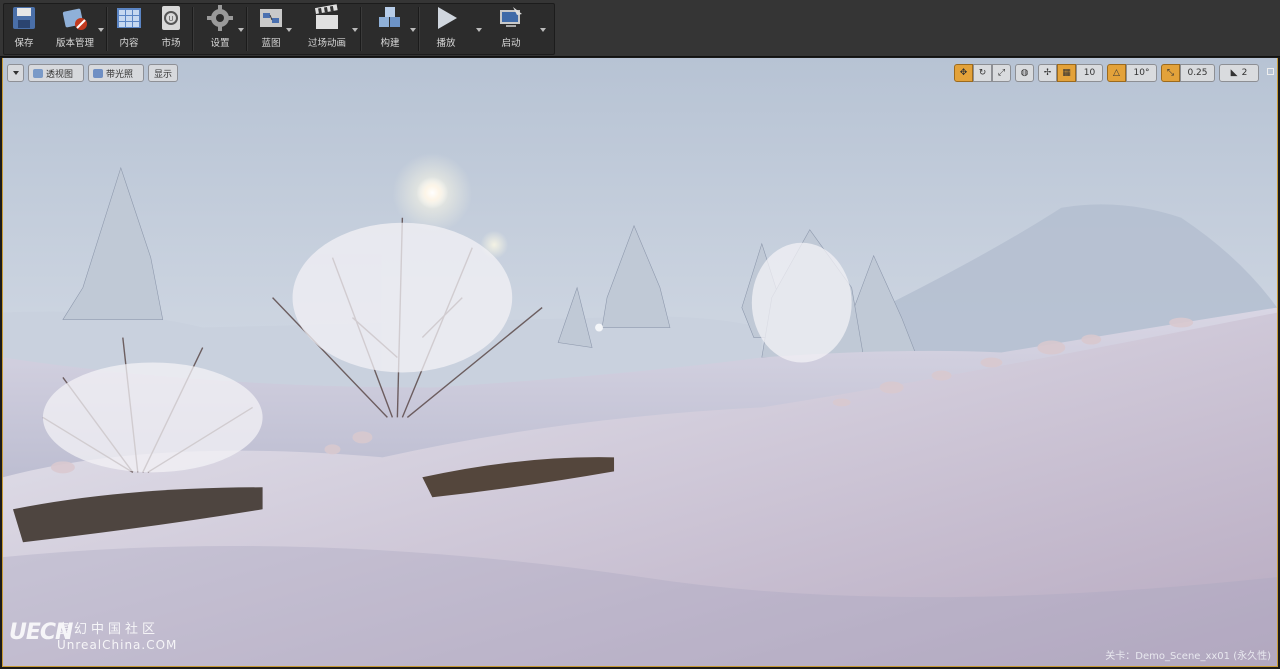 The width and height of the screenshot is (1280, 669). I want to click on launch-icon, so click(511, 18).